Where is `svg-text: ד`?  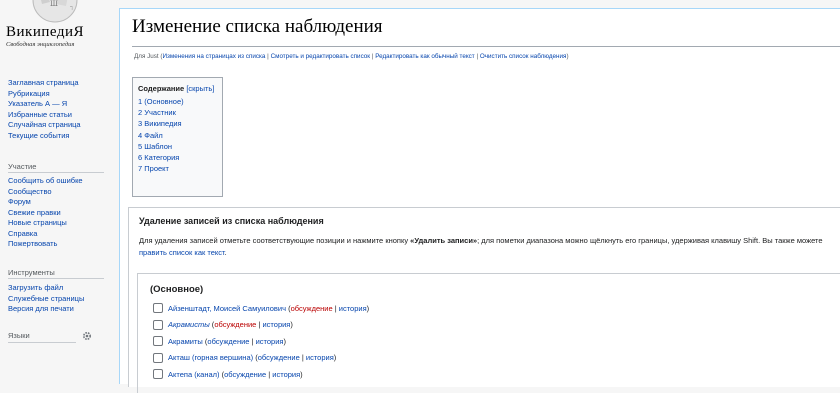
svg-text: ד is located at coordinates (71, 8).